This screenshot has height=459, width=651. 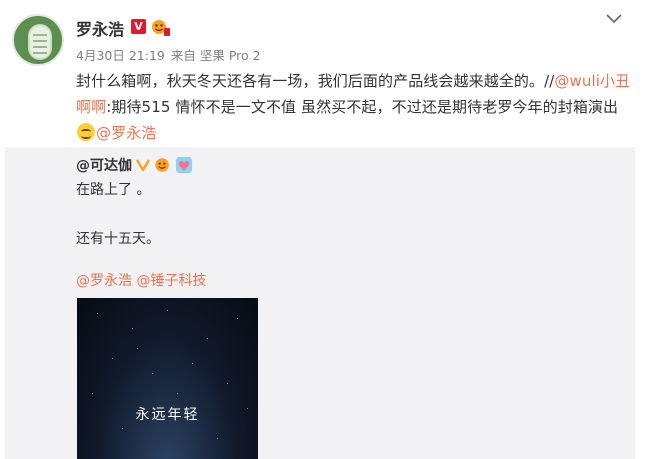 What do you see at coordinates (143, 165) in the screenshot?
I see `gold-verified-icon` at bounding box center [143, 165].